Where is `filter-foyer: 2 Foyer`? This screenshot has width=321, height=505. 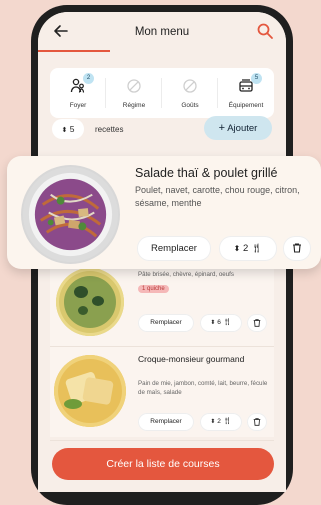
filter-foyer: 2 Foyer is located at coordinates (78, 93).